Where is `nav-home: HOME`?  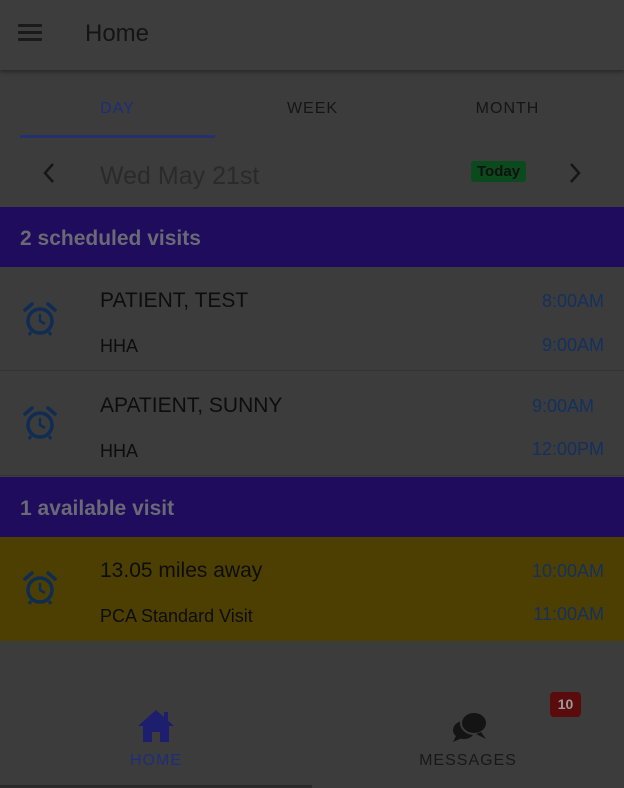
nav-home: HOME is located at coordinates (156, 739).